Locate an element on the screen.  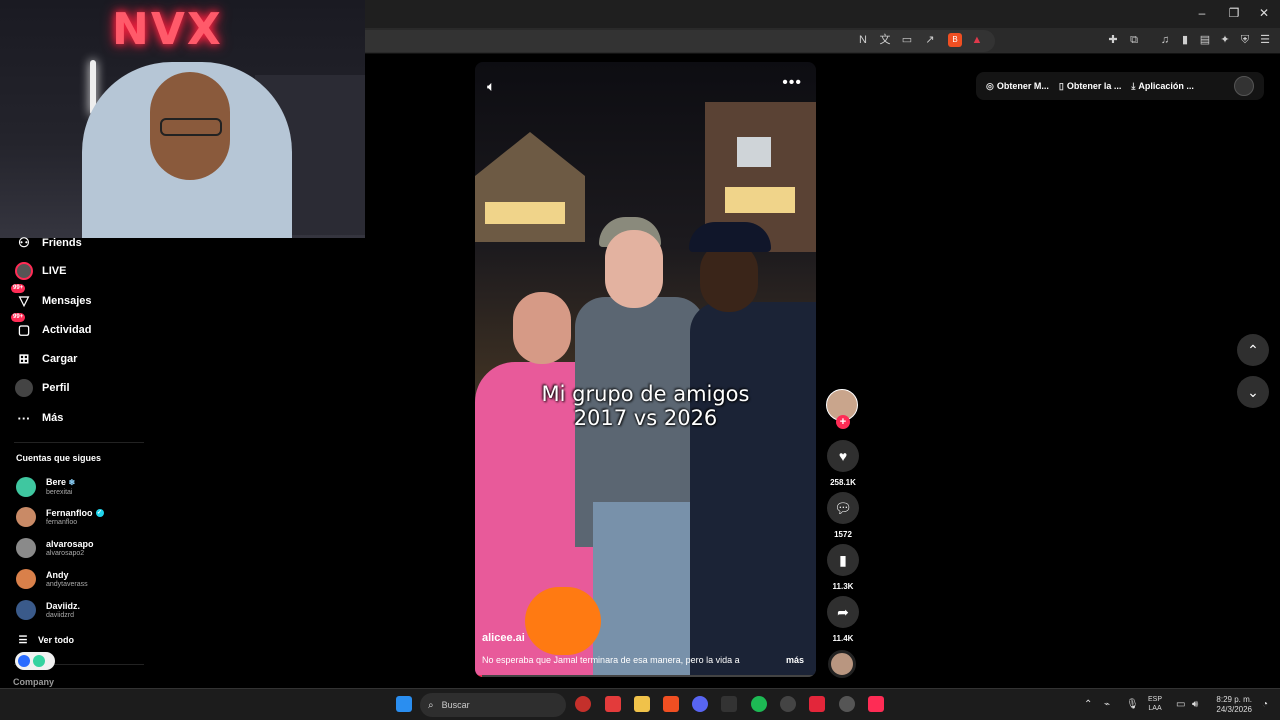
webcam-overlay: NVX is located at coordinates (182, 119).